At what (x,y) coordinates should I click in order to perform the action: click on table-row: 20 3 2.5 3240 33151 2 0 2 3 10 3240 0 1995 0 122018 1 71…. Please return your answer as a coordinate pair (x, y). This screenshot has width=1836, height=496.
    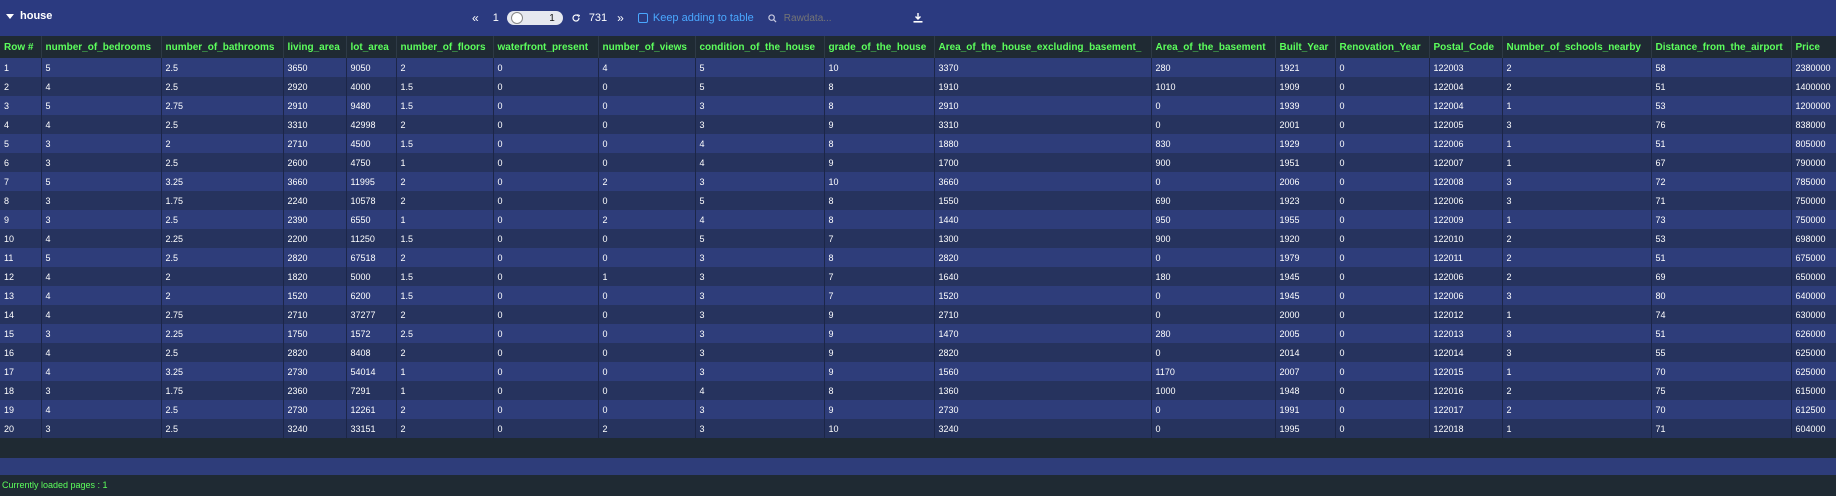
    Looking at the image, I should click on (918, 428).